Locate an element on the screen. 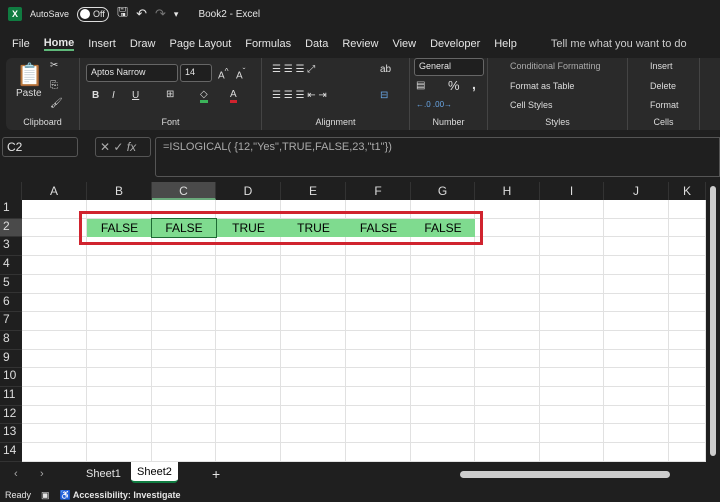 This screenshot has width=720, height=502. underline-button: U is located at coordinates (135, 95).